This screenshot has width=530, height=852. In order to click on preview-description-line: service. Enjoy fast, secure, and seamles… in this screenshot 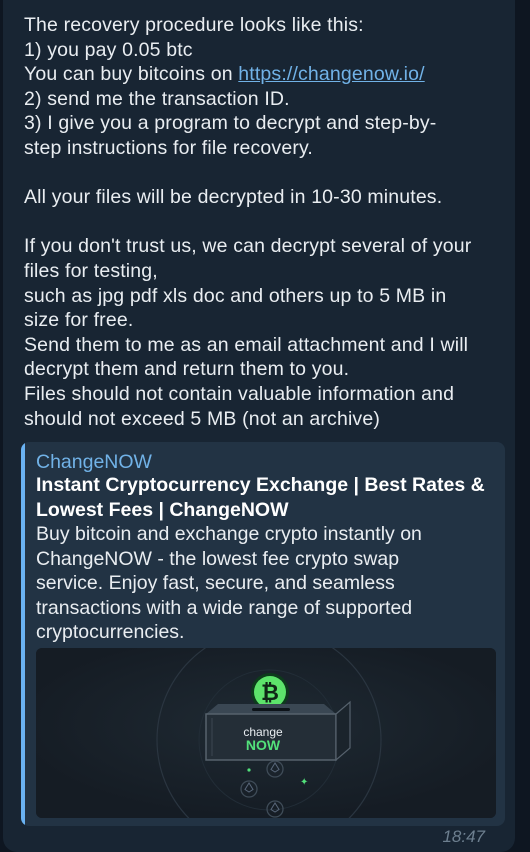, I will do `click(215, 583)`.